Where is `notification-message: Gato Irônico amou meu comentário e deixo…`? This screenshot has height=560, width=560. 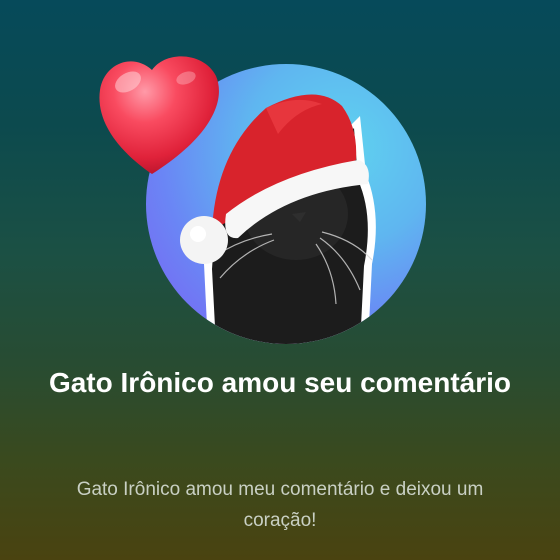 notification-message: Gato Irônico amou meu comentário e deixo… is located at coordinates (280, 505).